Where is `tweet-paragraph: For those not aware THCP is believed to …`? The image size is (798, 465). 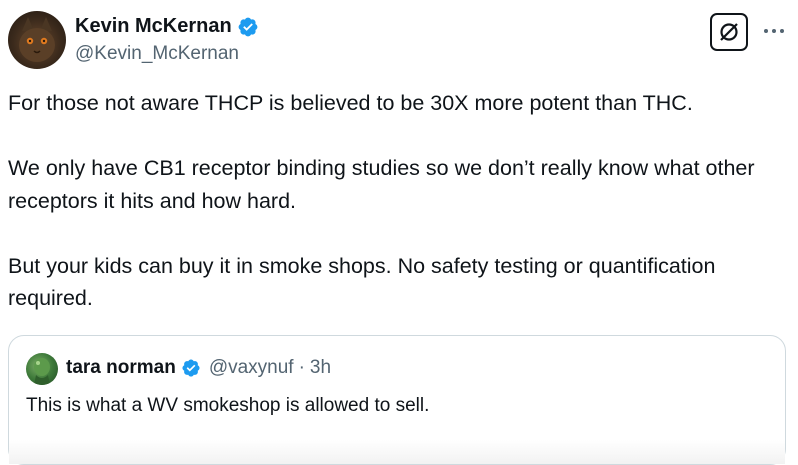 tweet-paragraph: For those not aware THCP is believed to … is located at coordinates (350, 103).